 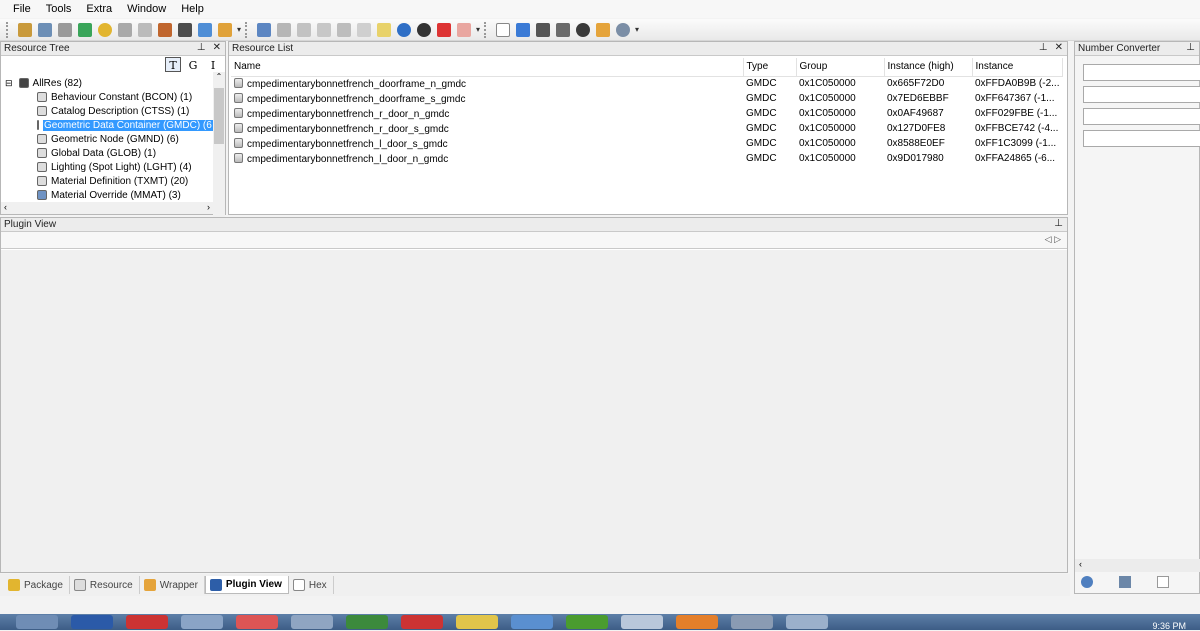 What do you see at coordinates (384, 29) in the screenshot?
I see `note-icon` at bounding box center [384, 29].